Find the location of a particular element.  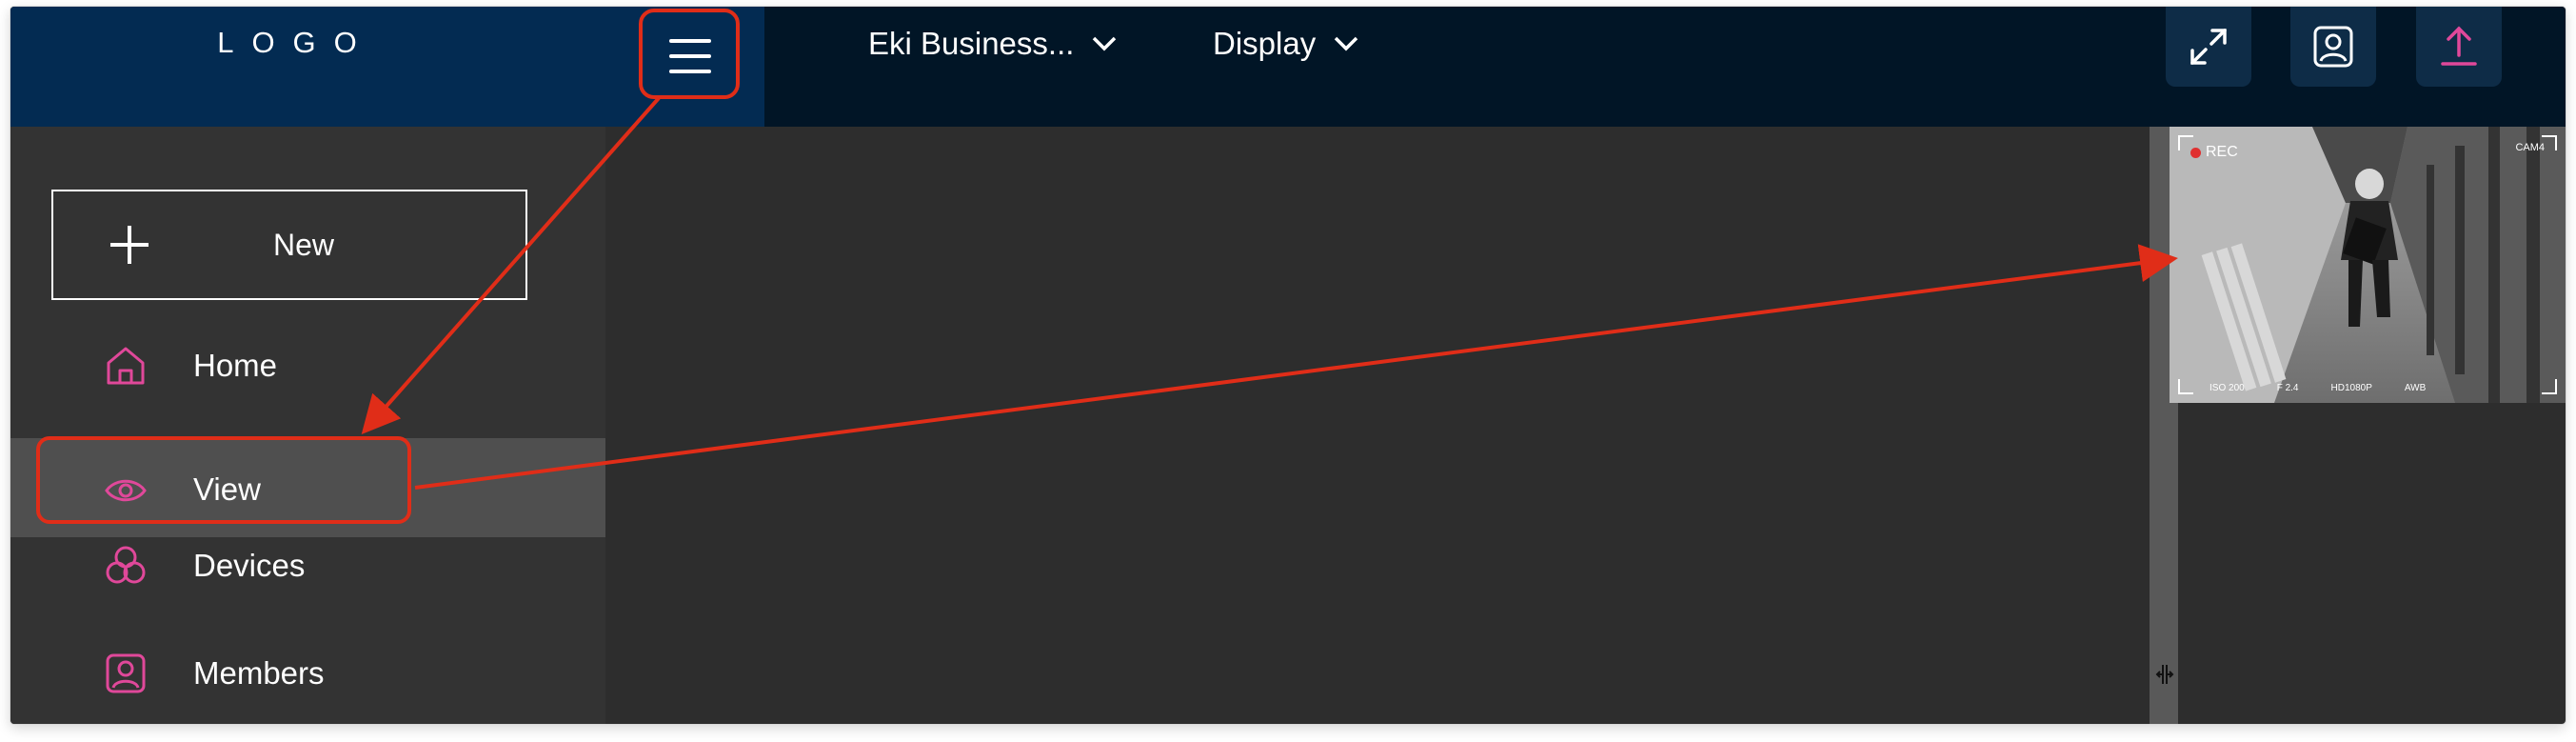

display-dropdown: Display is located at coordinates (1286, 44).